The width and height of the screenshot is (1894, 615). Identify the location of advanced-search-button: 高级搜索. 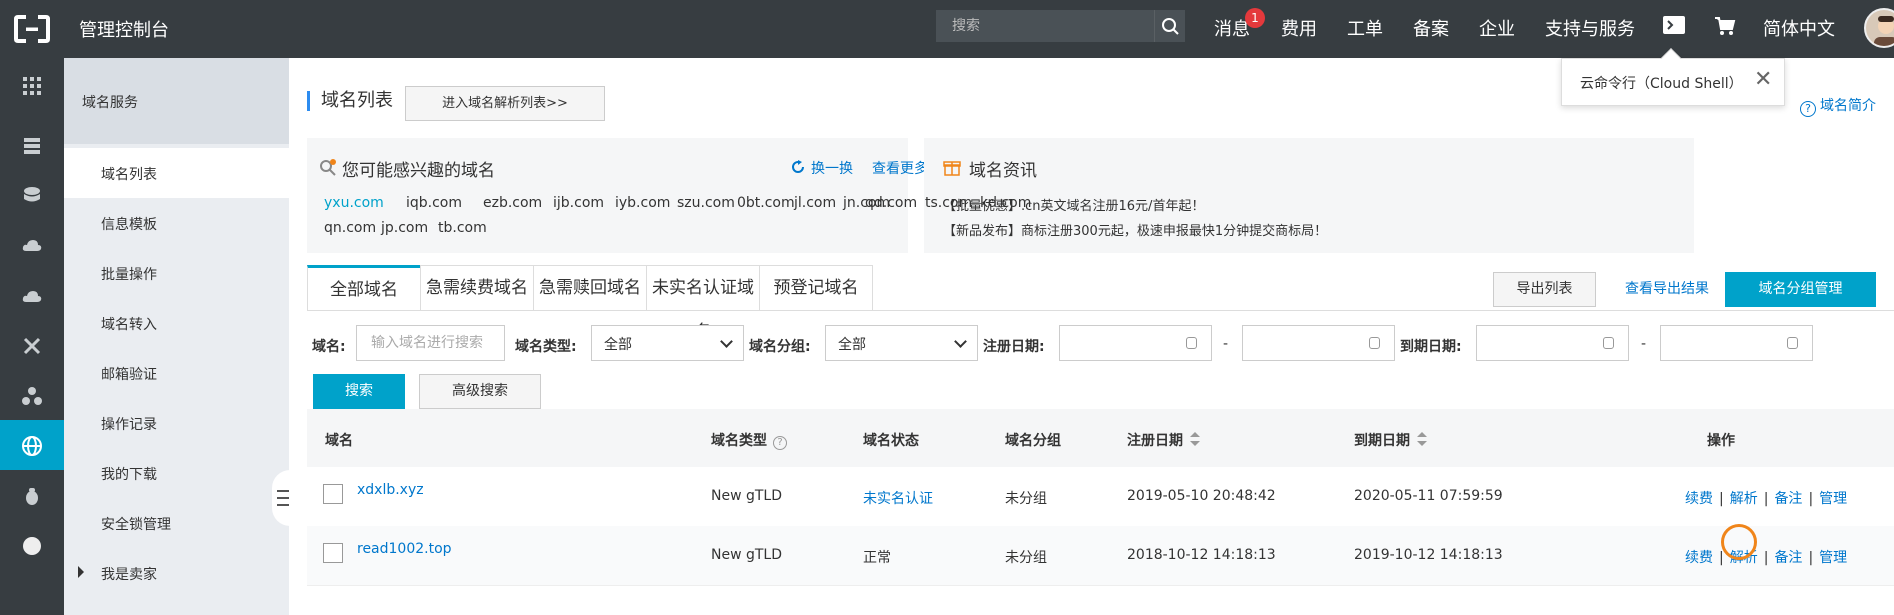
(480, 391).